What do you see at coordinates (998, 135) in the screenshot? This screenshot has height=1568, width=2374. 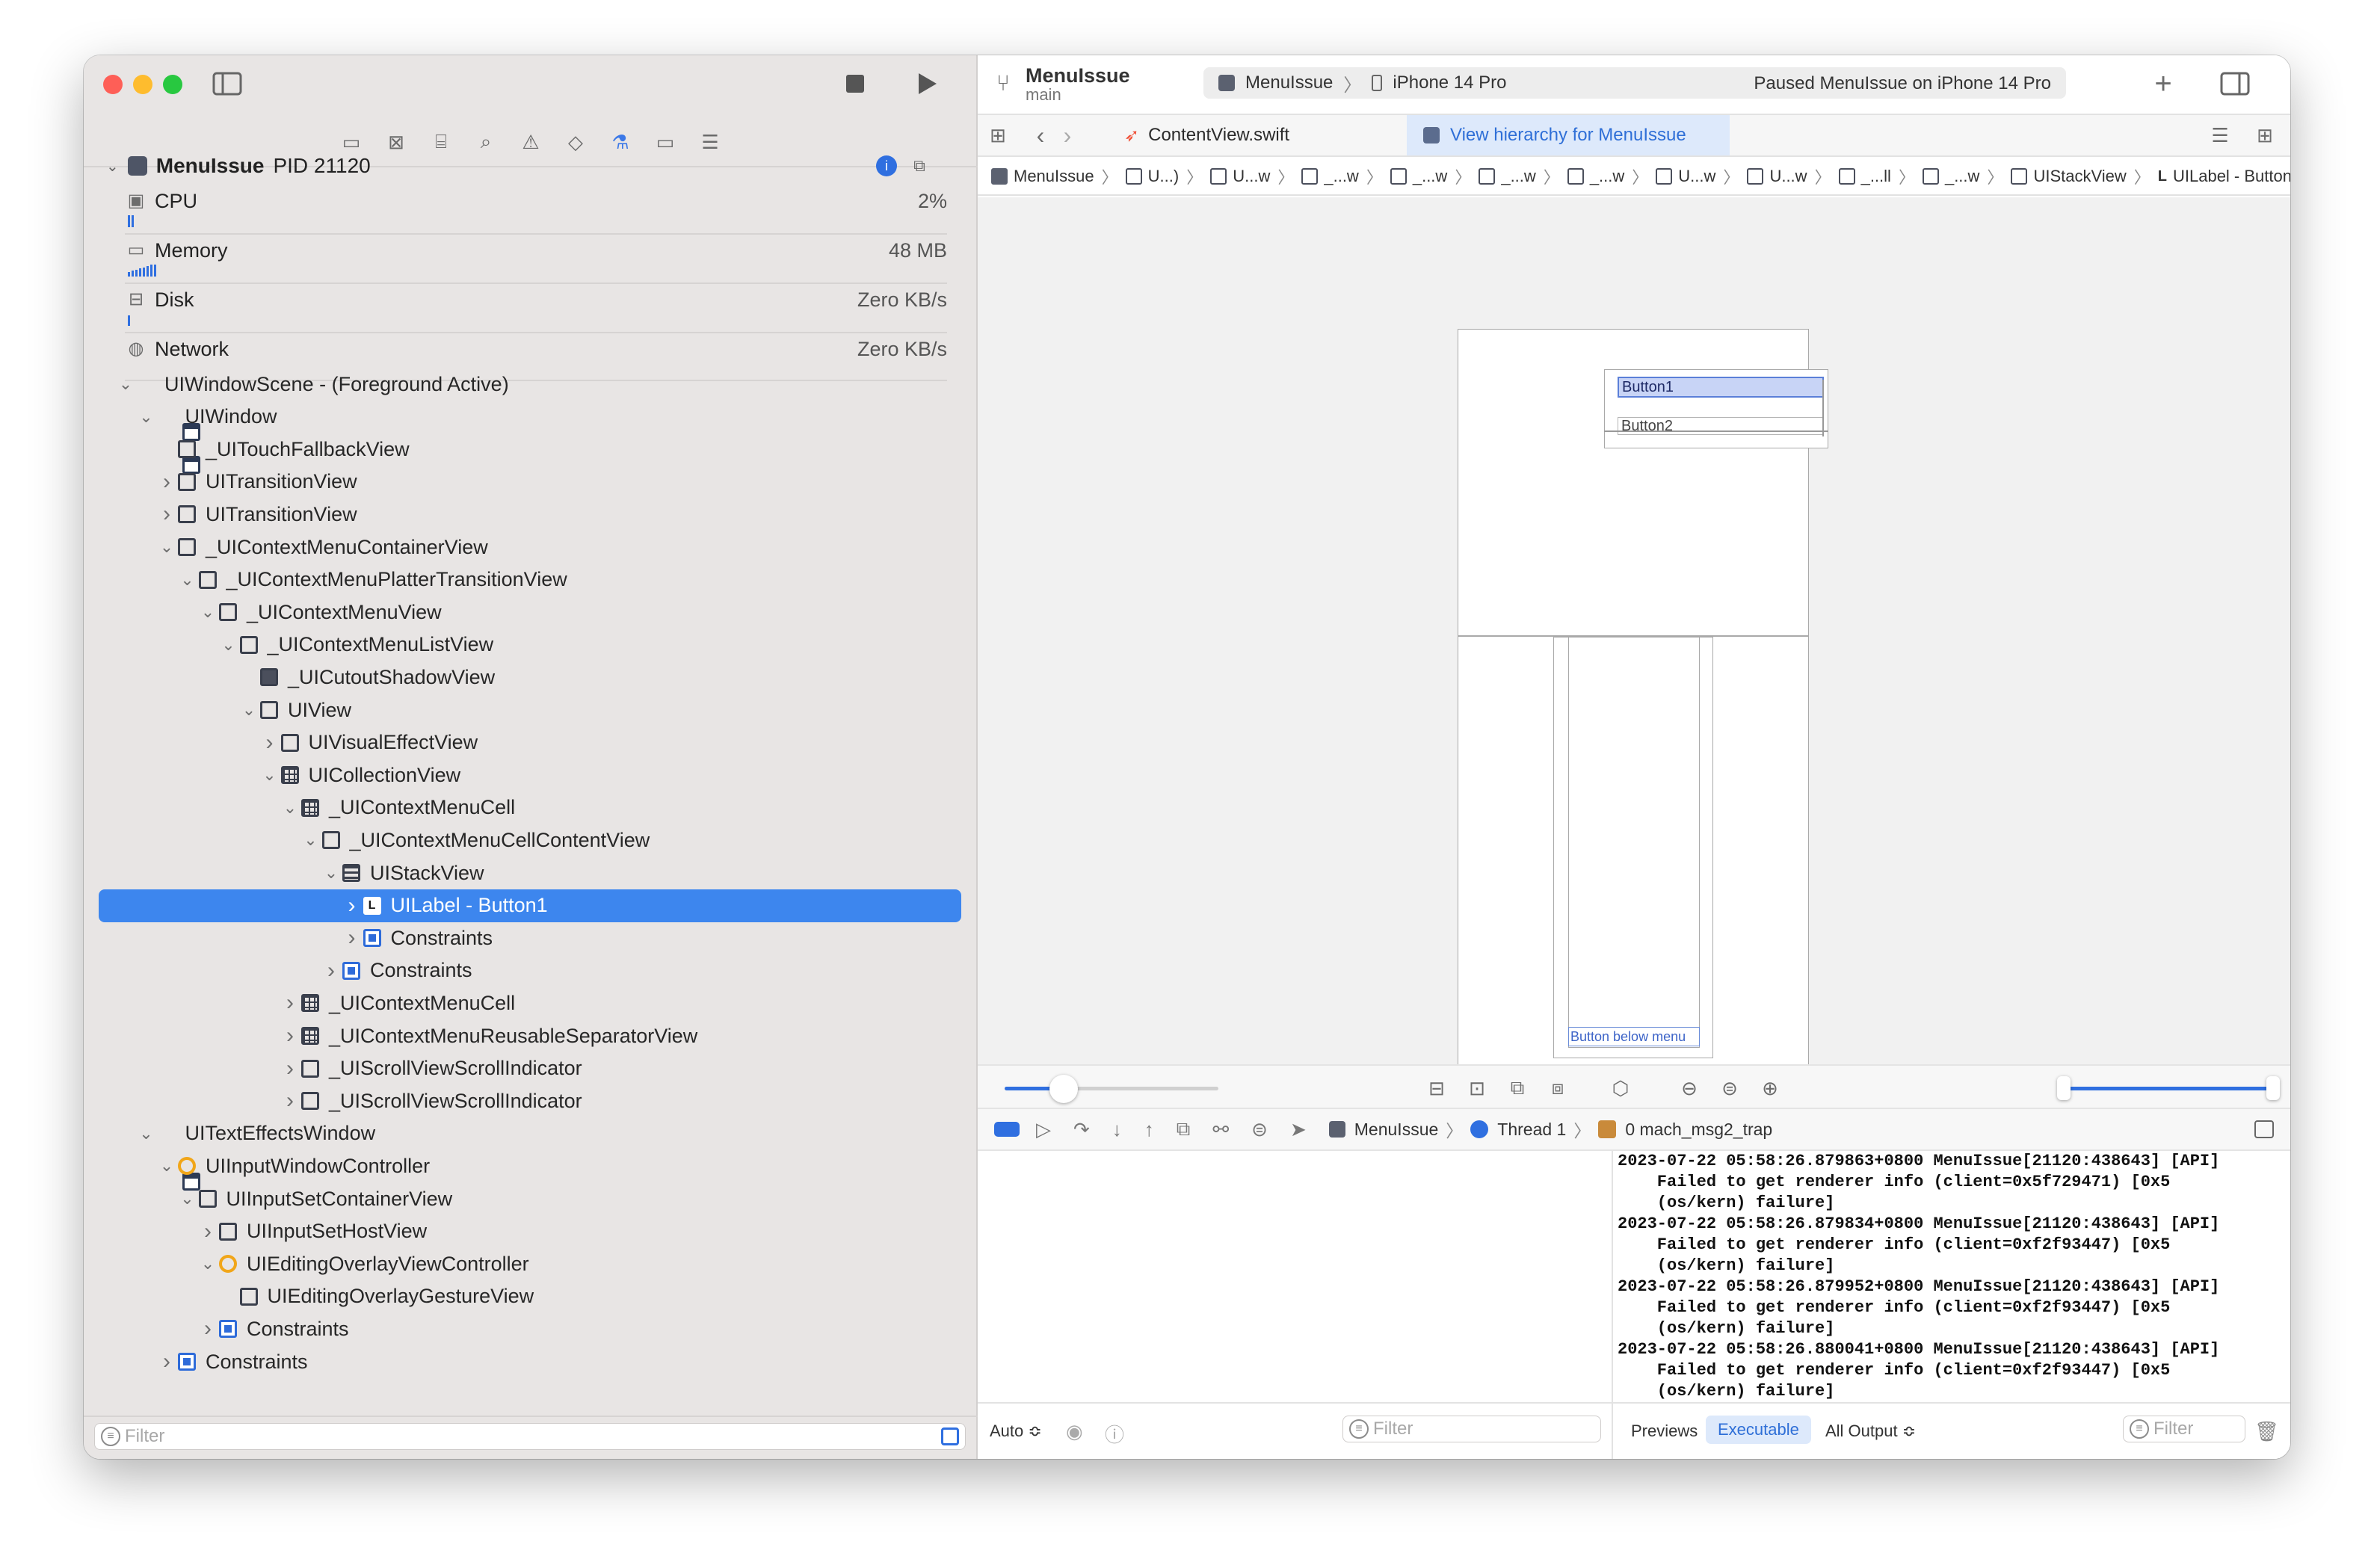 I see `grid-icon: ⊞` at bounding box center [998, 135].